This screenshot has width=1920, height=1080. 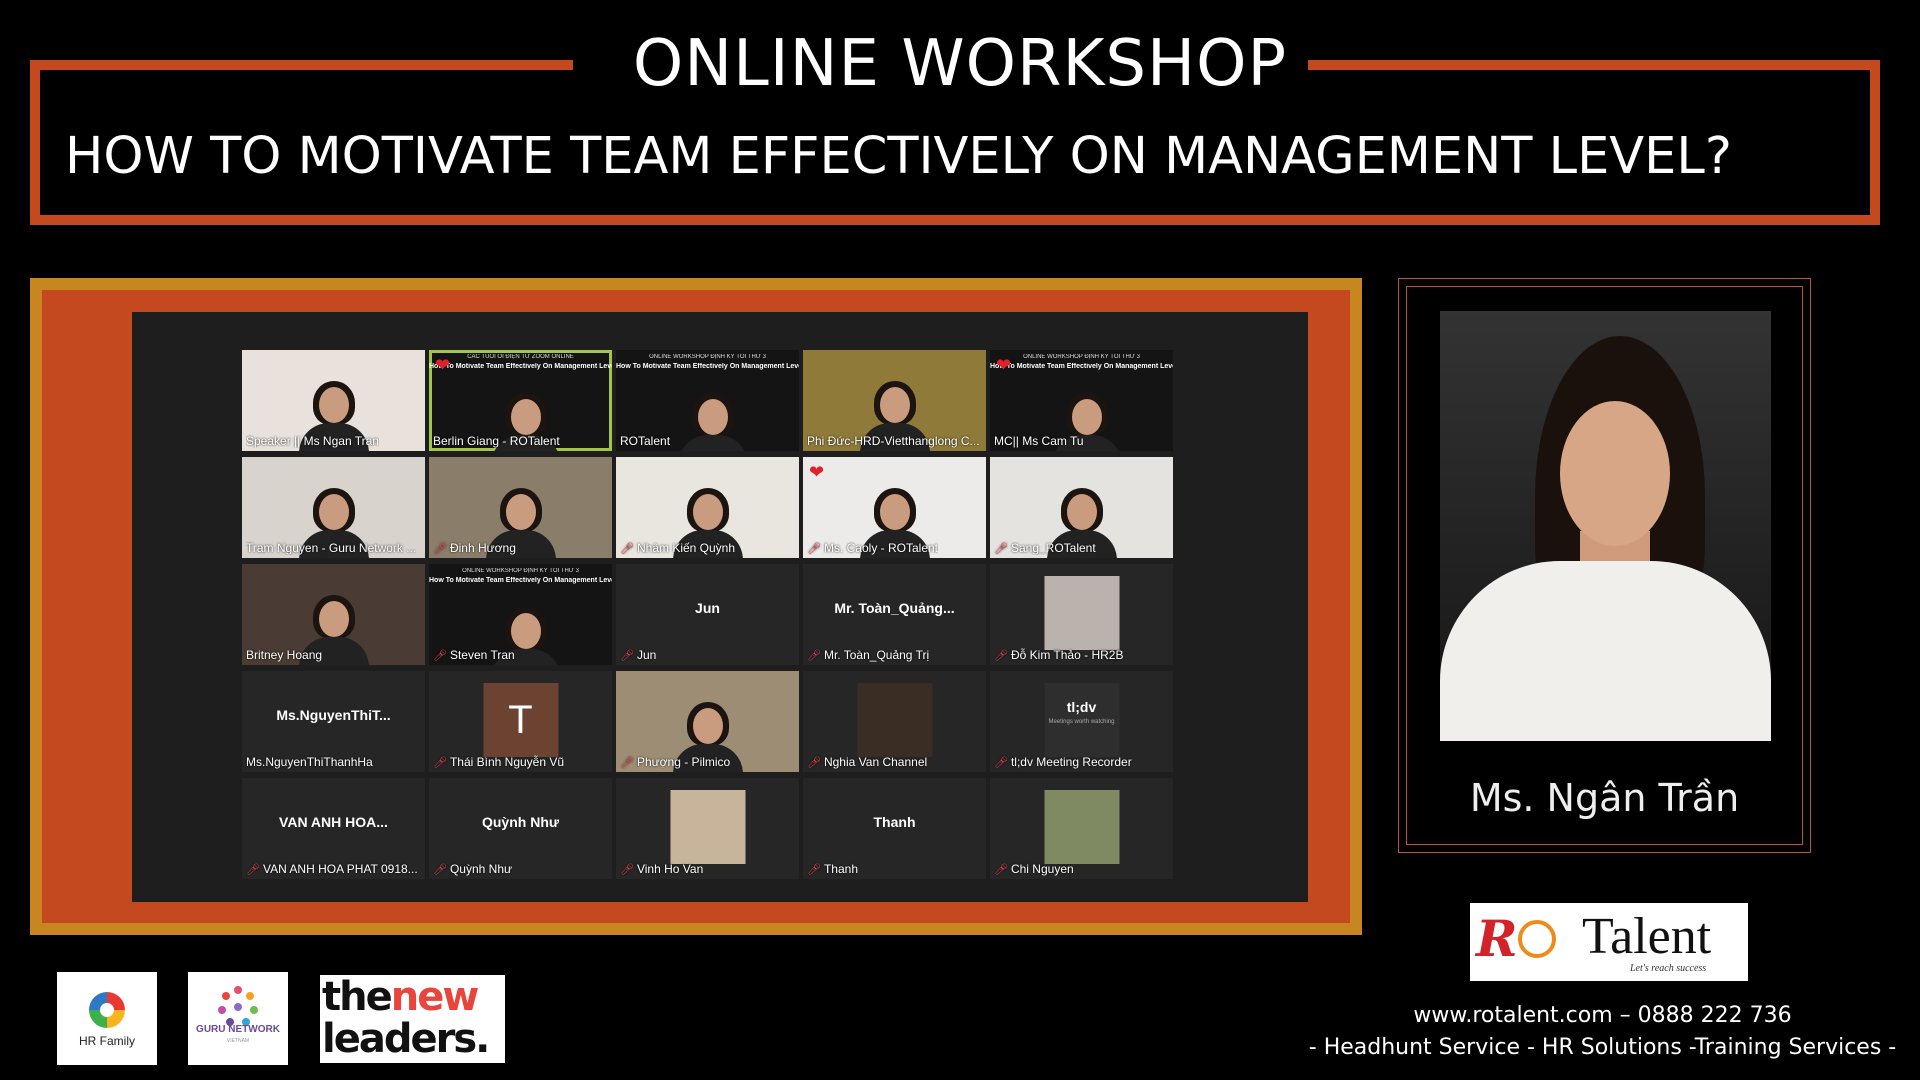 What do you see at coordinates (894, 822) in the screenshot?
I see `participant-display-name: Thanh` at bounding box center [894, 822].